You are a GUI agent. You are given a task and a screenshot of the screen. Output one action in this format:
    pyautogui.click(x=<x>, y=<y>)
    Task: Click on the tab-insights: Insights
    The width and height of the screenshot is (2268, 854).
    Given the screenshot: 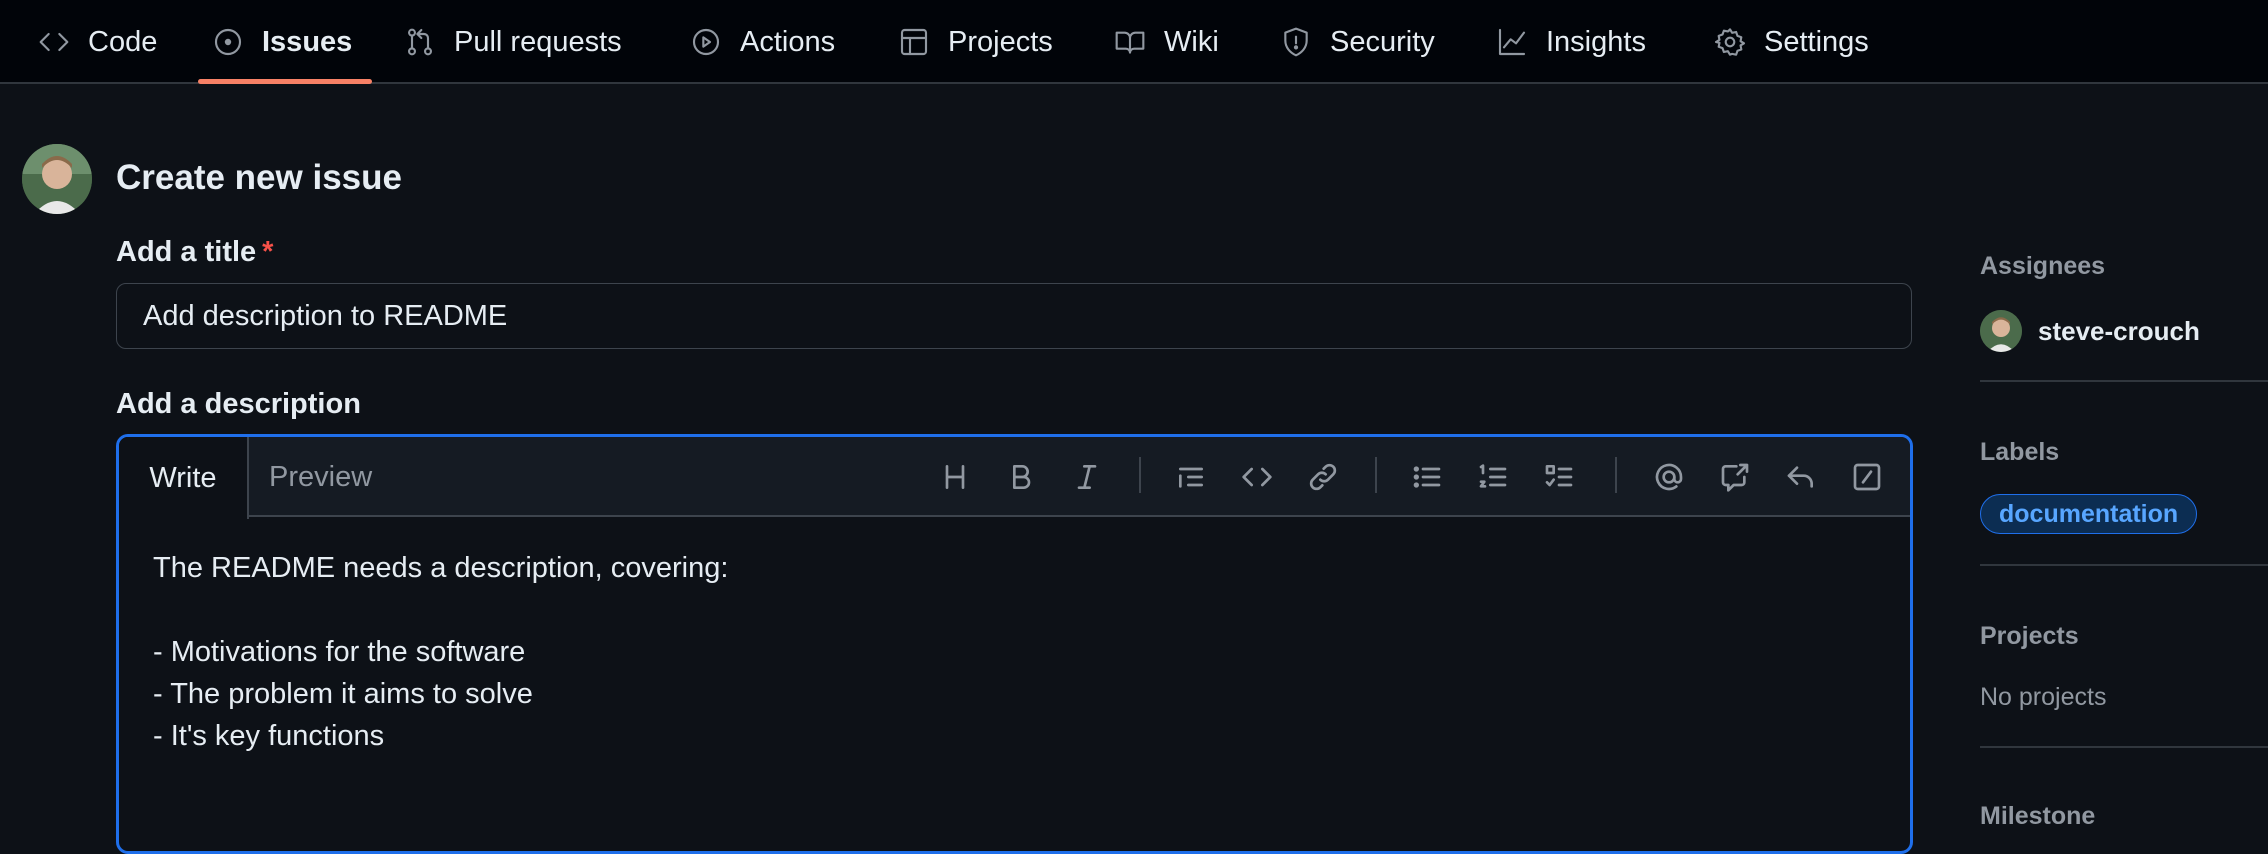 What is the action you would take?
    pyautogui.click(x=1571, y=42)
    